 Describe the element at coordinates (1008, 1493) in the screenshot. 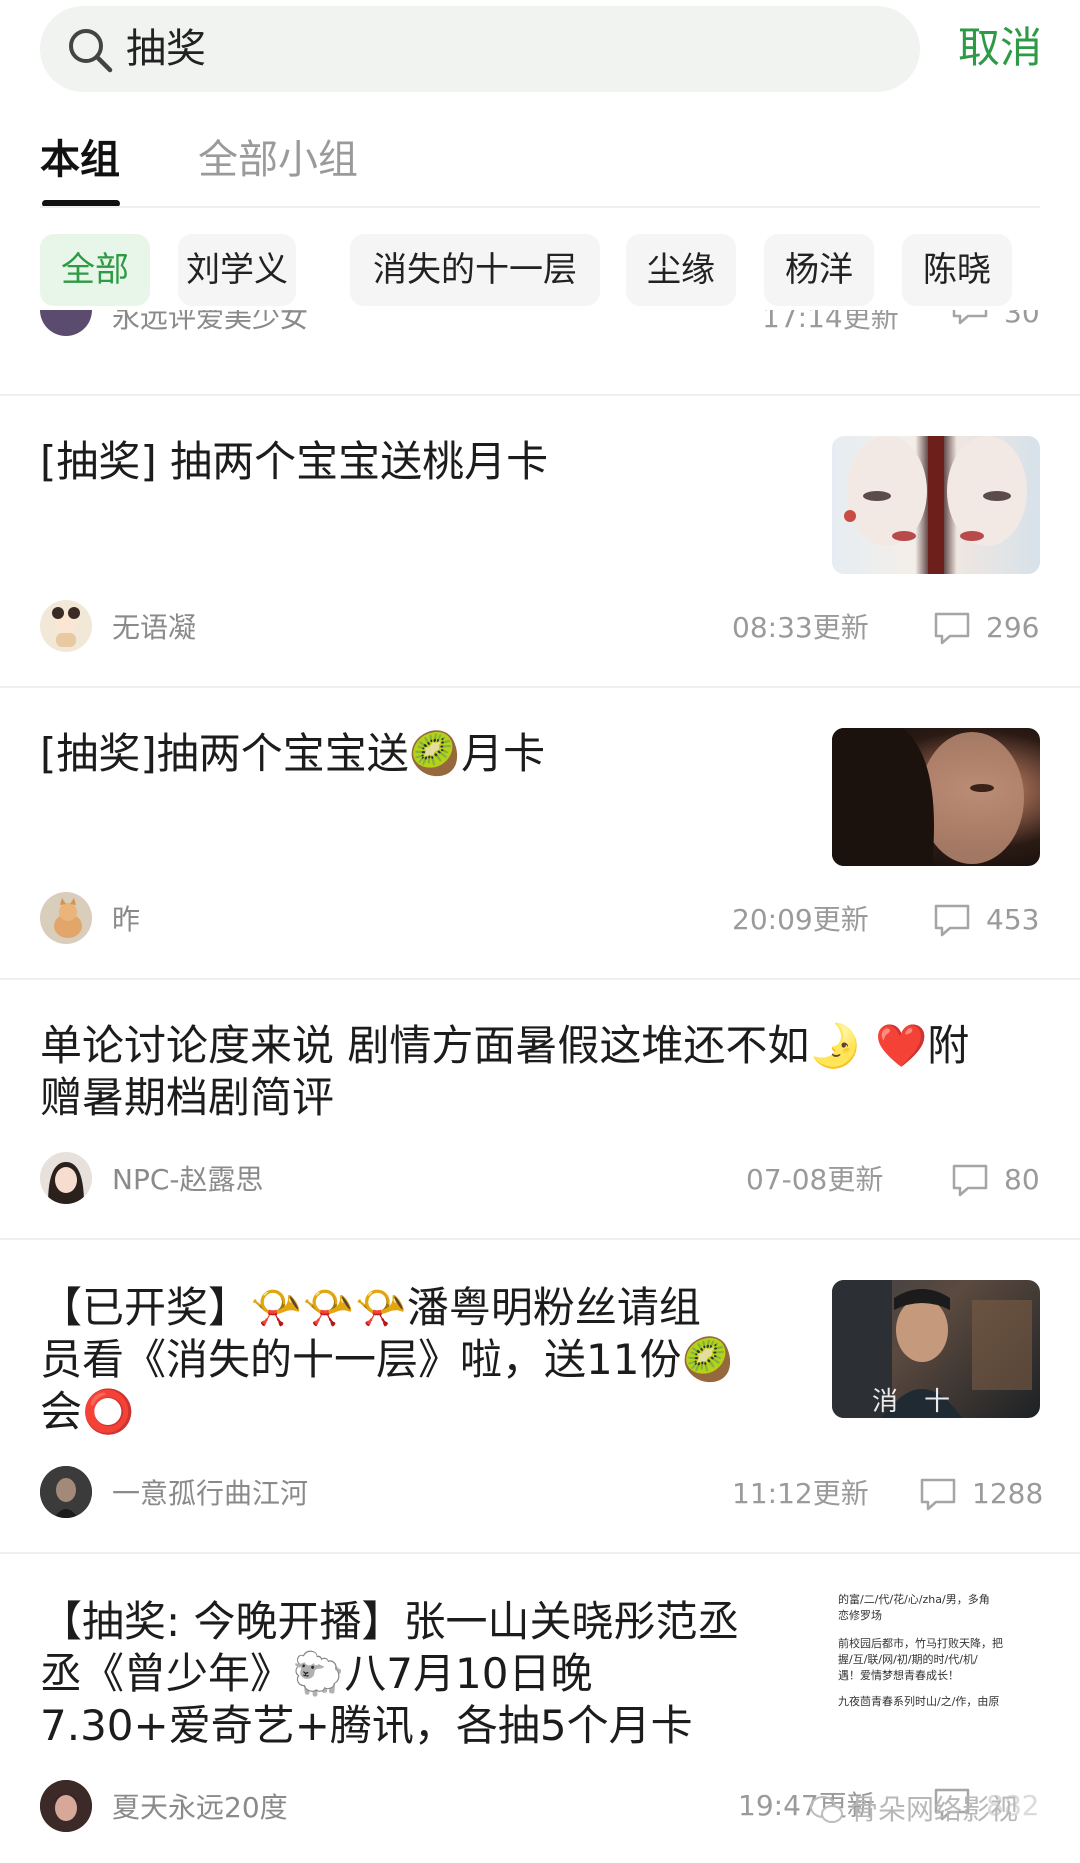

I see `comment-count: 1288` at that location.